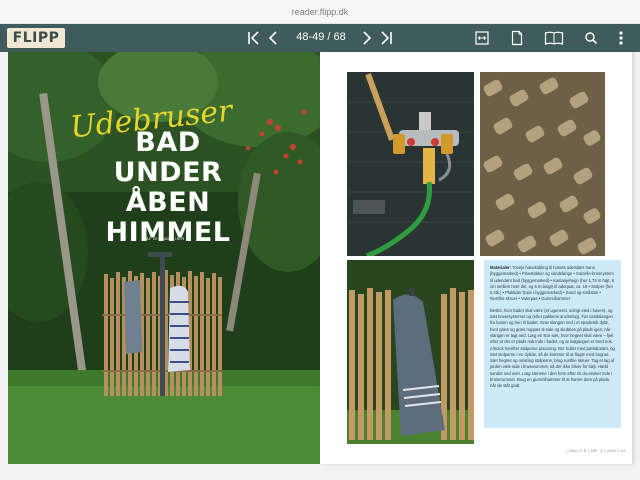 The image size is (640, 480). I want to click on previous-page-icon, so click(272, 38).